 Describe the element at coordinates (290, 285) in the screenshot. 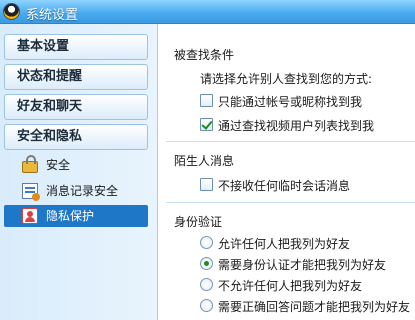

I see `radio-label: 不允许任何人把我列为好友` at that location.